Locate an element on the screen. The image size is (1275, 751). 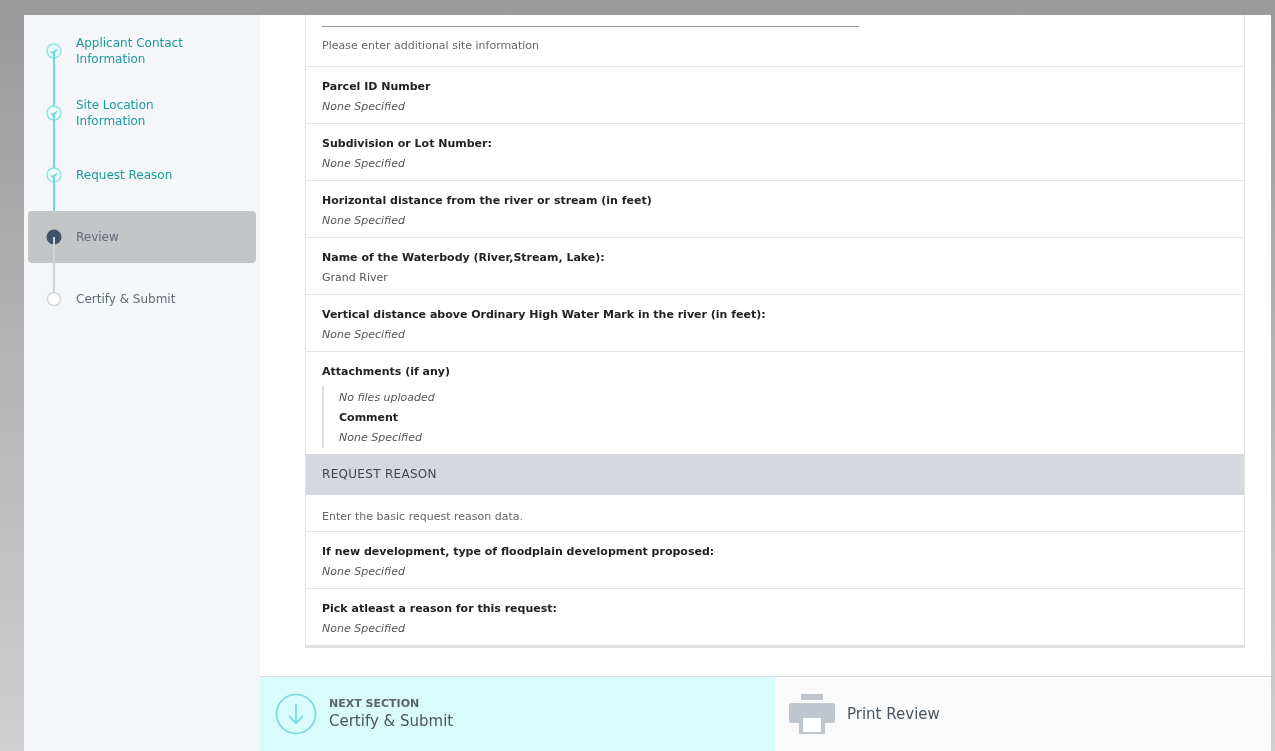
field-label: Attachments (if any) is located at coordinates (387, 371).